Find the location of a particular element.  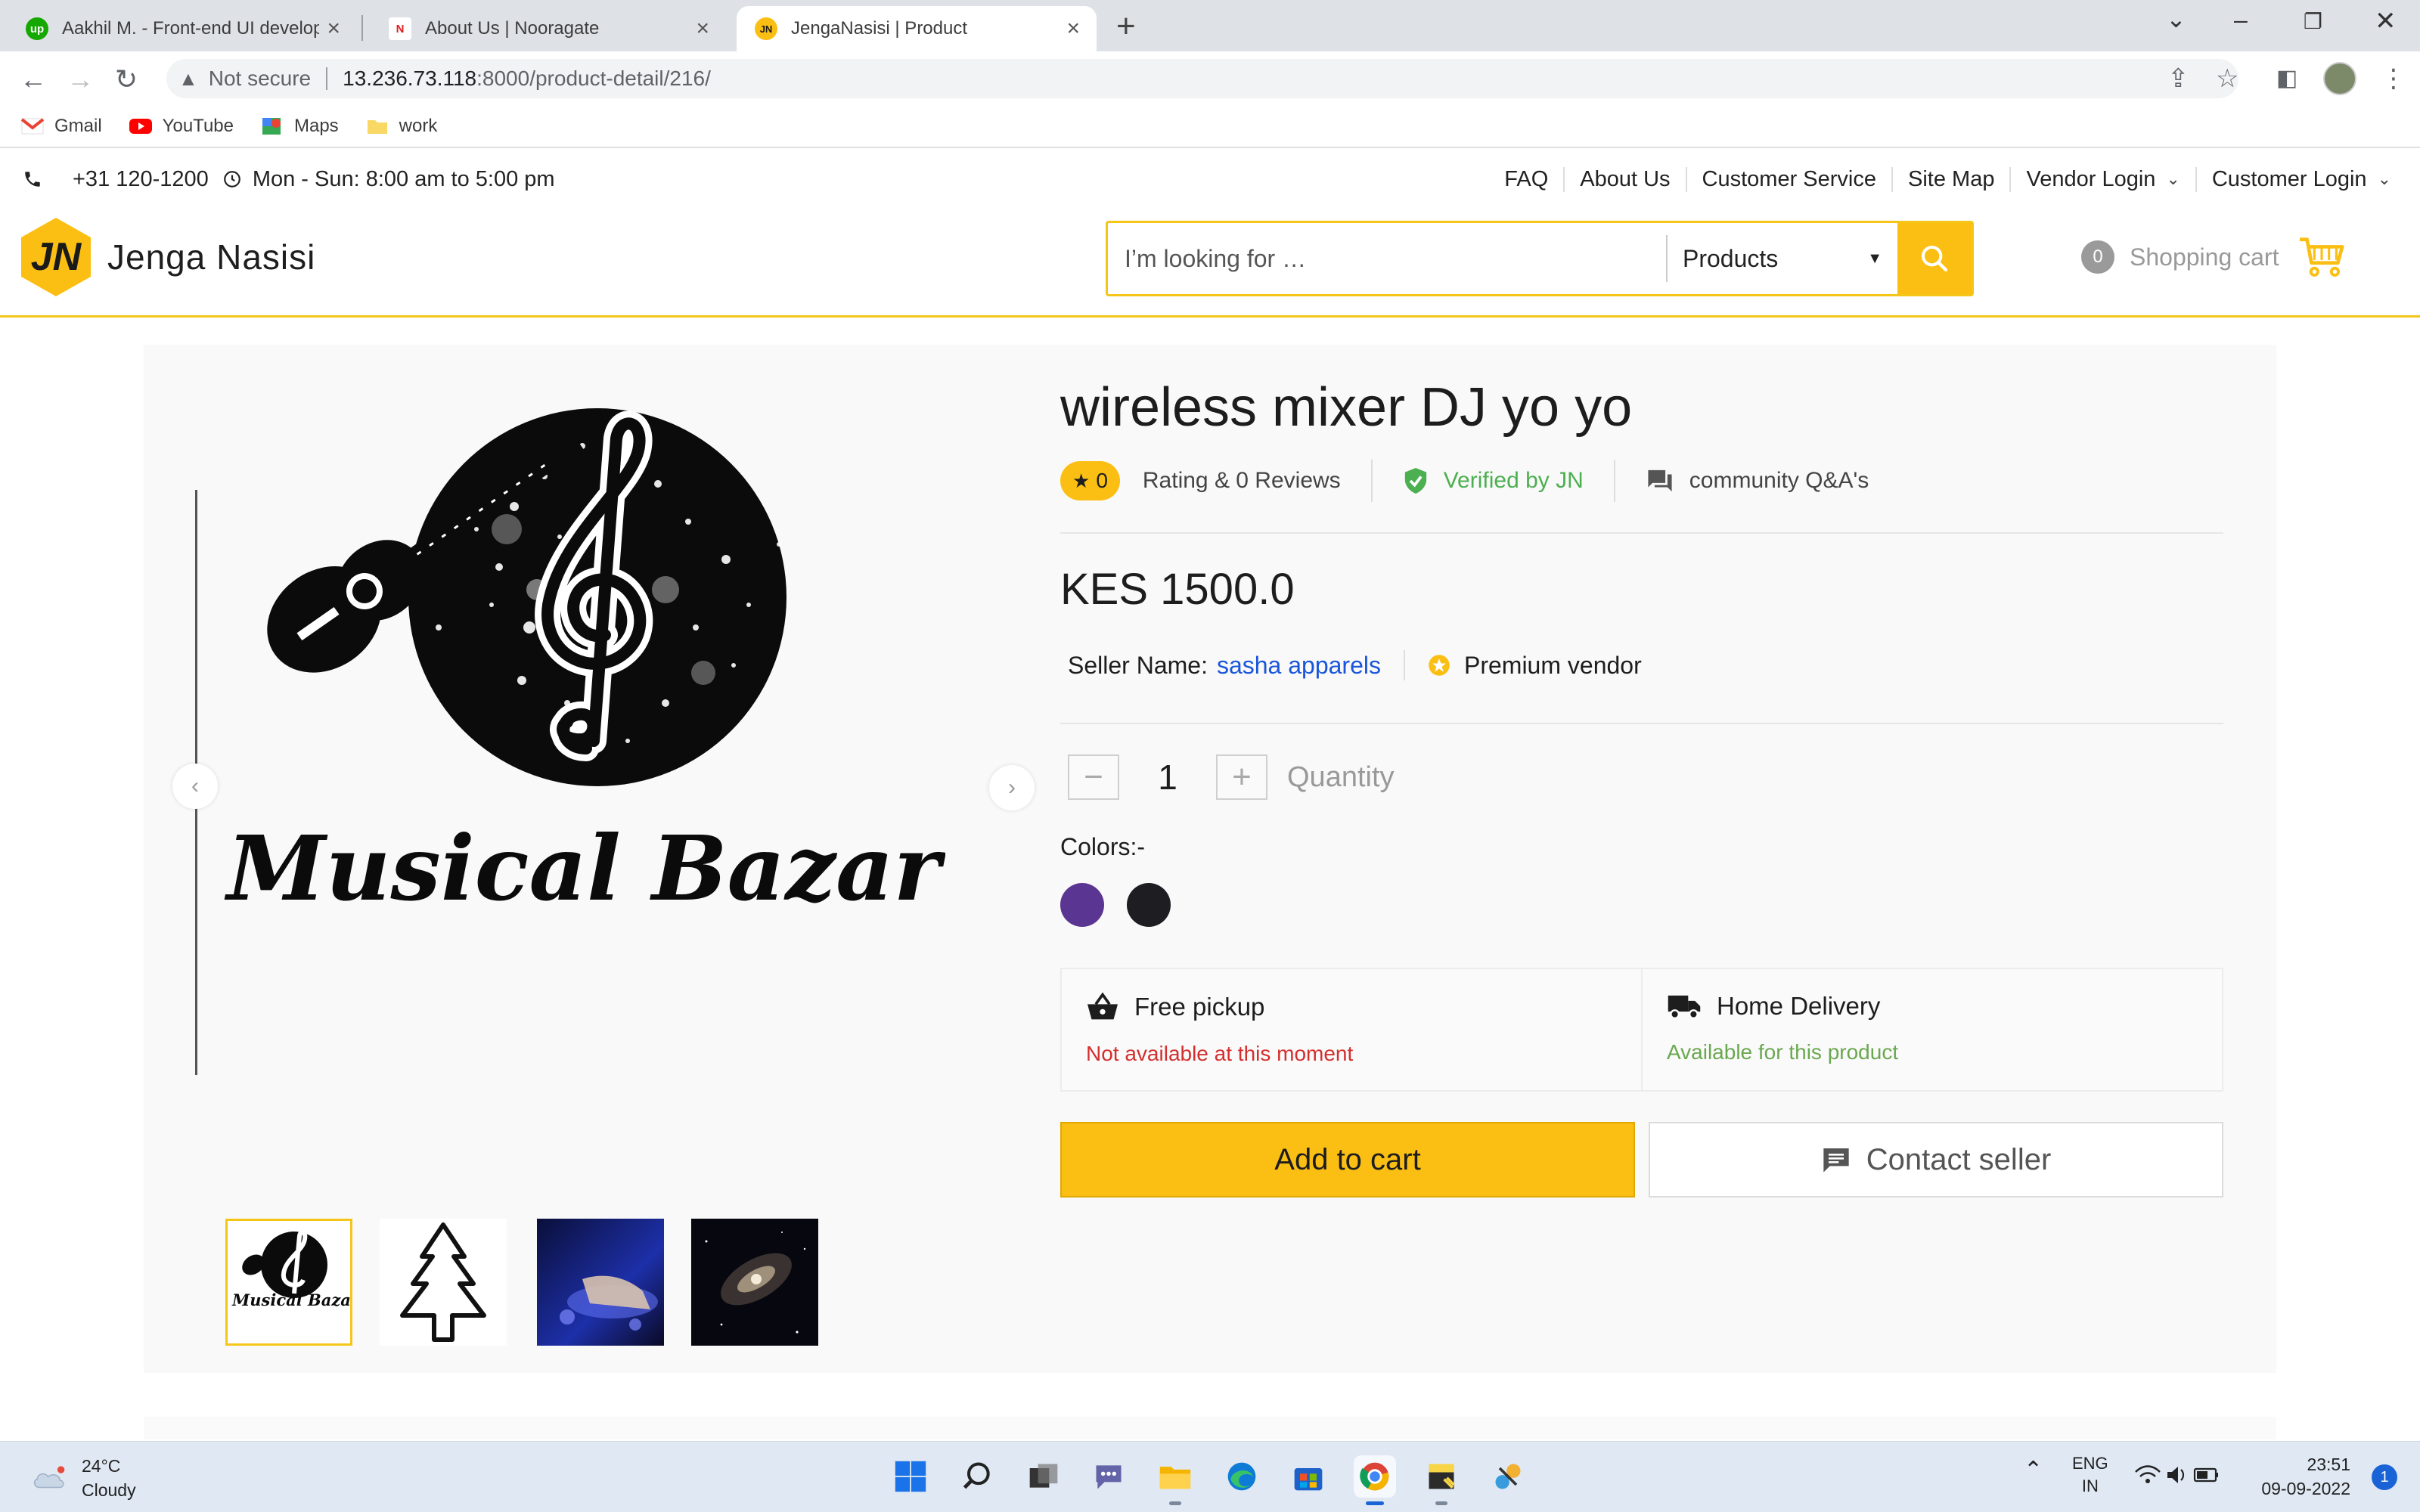

task-view-icon is located at coordinates (1043, 1476).